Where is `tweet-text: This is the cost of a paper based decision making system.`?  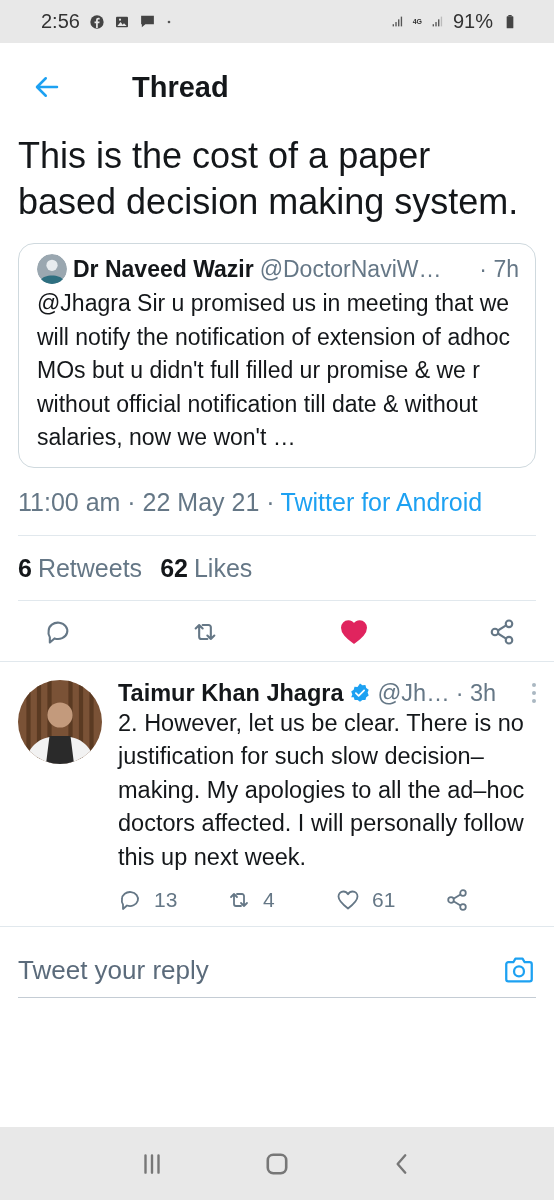
tweet-text: This is the cost of a paper based decision making system. is located at coordinates (269, 179).